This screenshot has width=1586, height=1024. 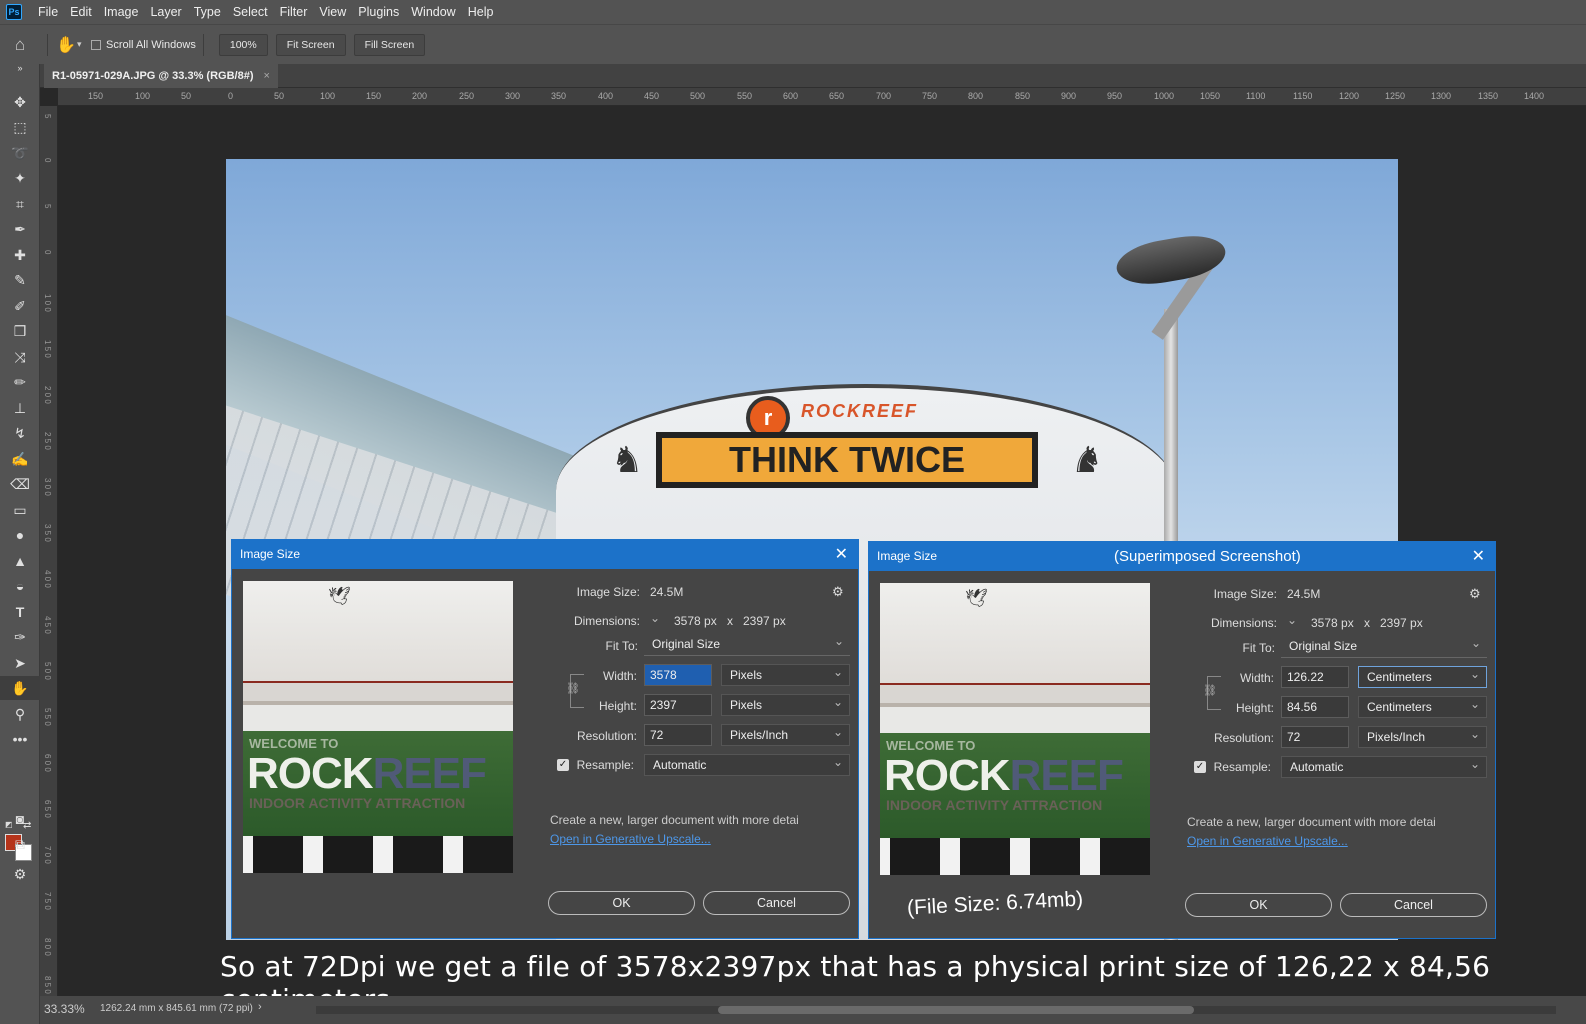 What do you see at coordinates (678, 705) in the screenshot?
I see `height-field: 2397` at bounding box center [678, 705].